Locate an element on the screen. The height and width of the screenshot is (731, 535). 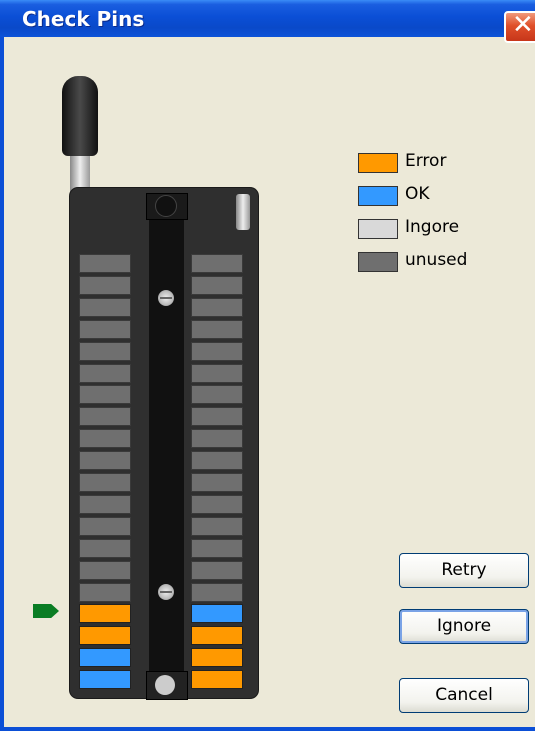
window-title: Check Pins is located at coordinates (83, 19).